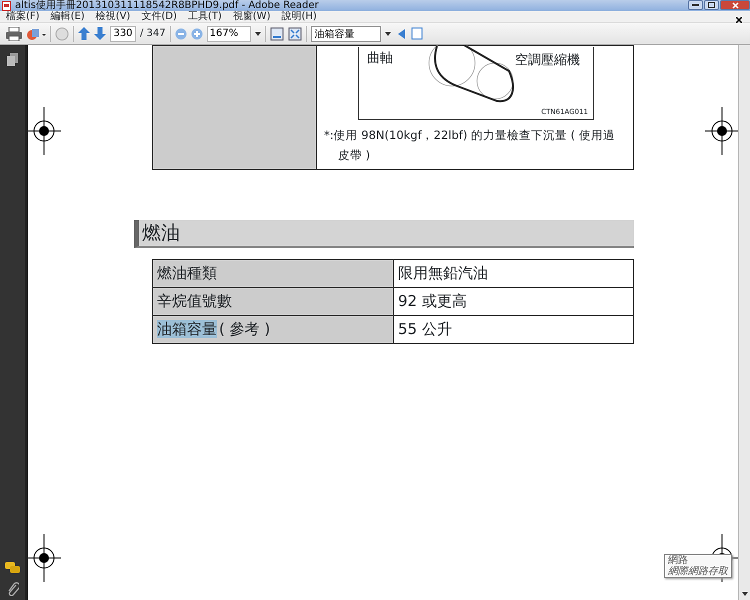 This screenshot has height=600, width=750. Describe the element at coordinates (167, 5) in the screenshot. I see `window-title: altis使用手冊201310311118542R8BPHD9.pdf - Adobe Reader` at that location.